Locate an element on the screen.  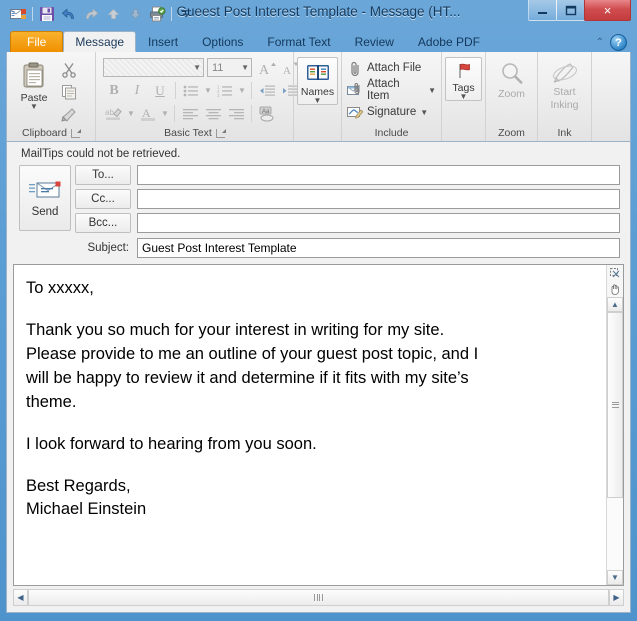
bullets-dropdown-icon: ▼ is located at coordinates (208, 90).